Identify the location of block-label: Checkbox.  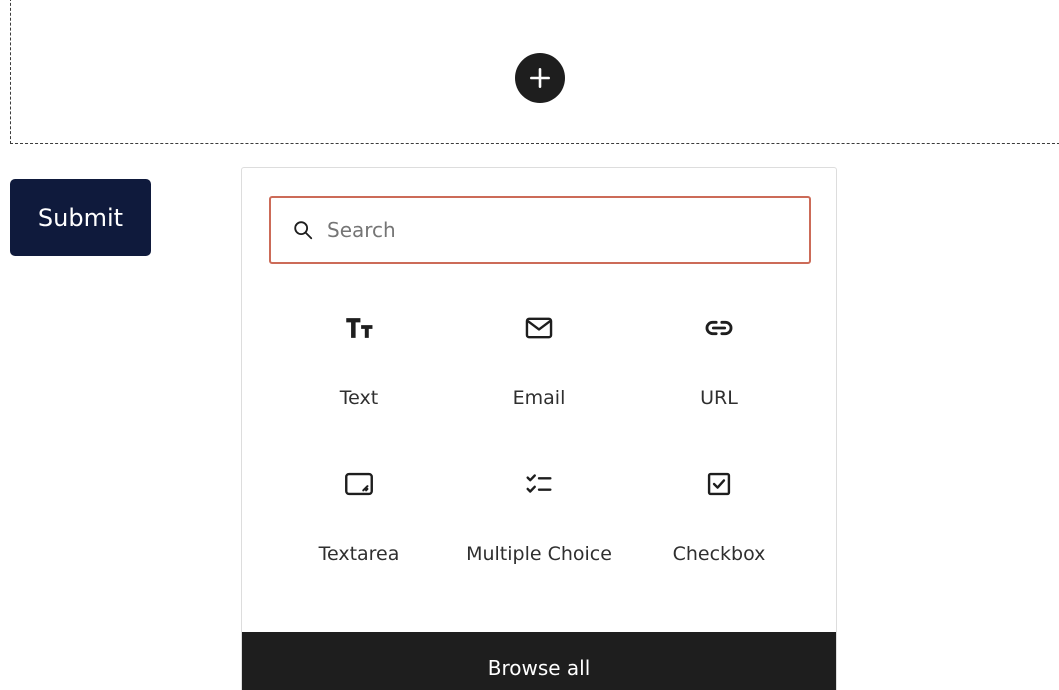
(719, 554).